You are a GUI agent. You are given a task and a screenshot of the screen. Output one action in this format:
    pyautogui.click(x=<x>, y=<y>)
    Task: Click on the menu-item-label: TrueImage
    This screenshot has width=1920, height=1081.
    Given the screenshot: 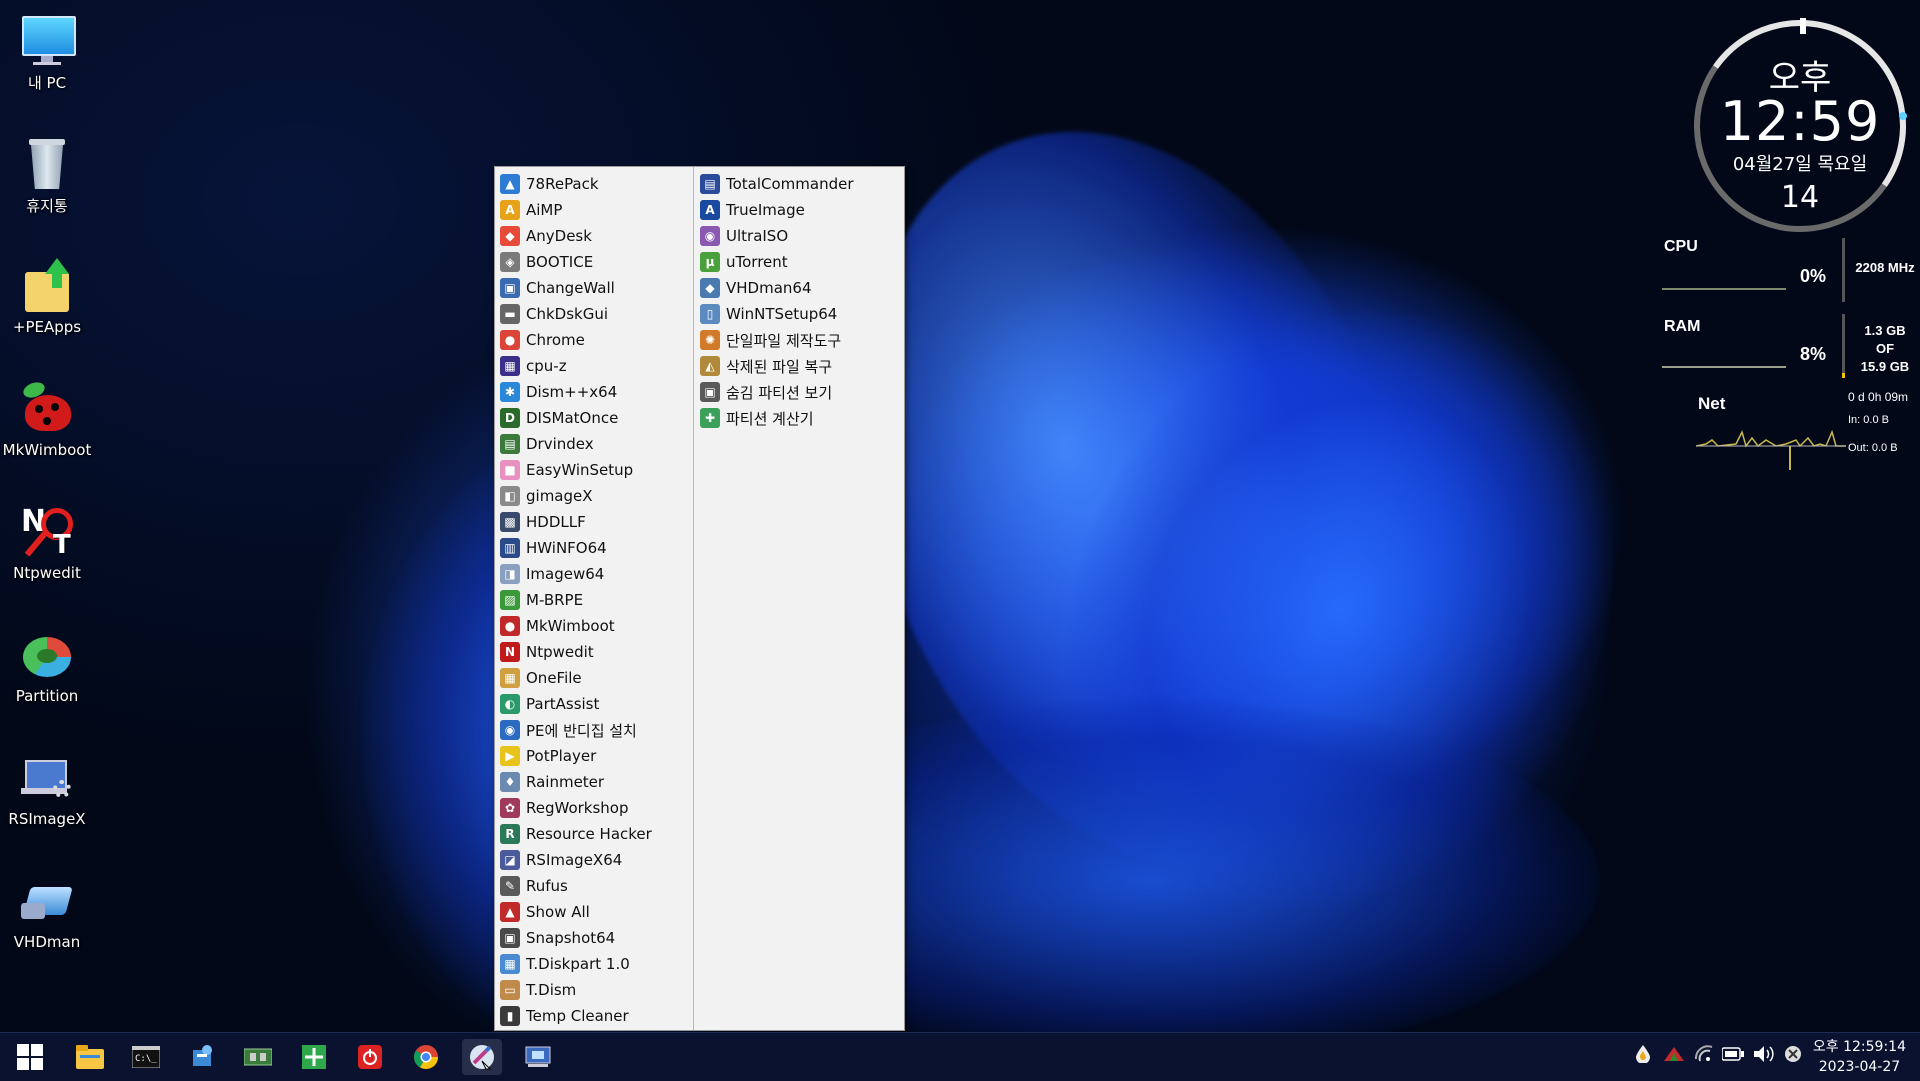 What is the action you would take?
    pyautogui.click(x=765, y=210)
    